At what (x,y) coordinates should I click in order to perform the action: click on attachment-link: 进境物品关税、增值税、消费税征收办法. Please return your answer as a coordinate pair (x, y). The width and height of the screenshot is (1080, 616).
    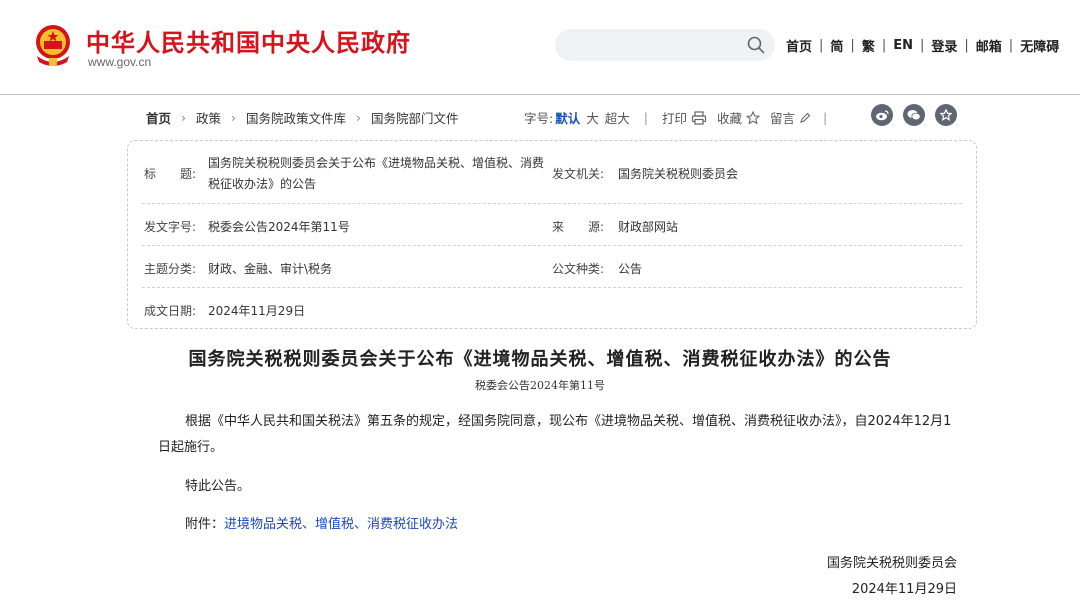
    Looking at the image, I should click on (341, 524).